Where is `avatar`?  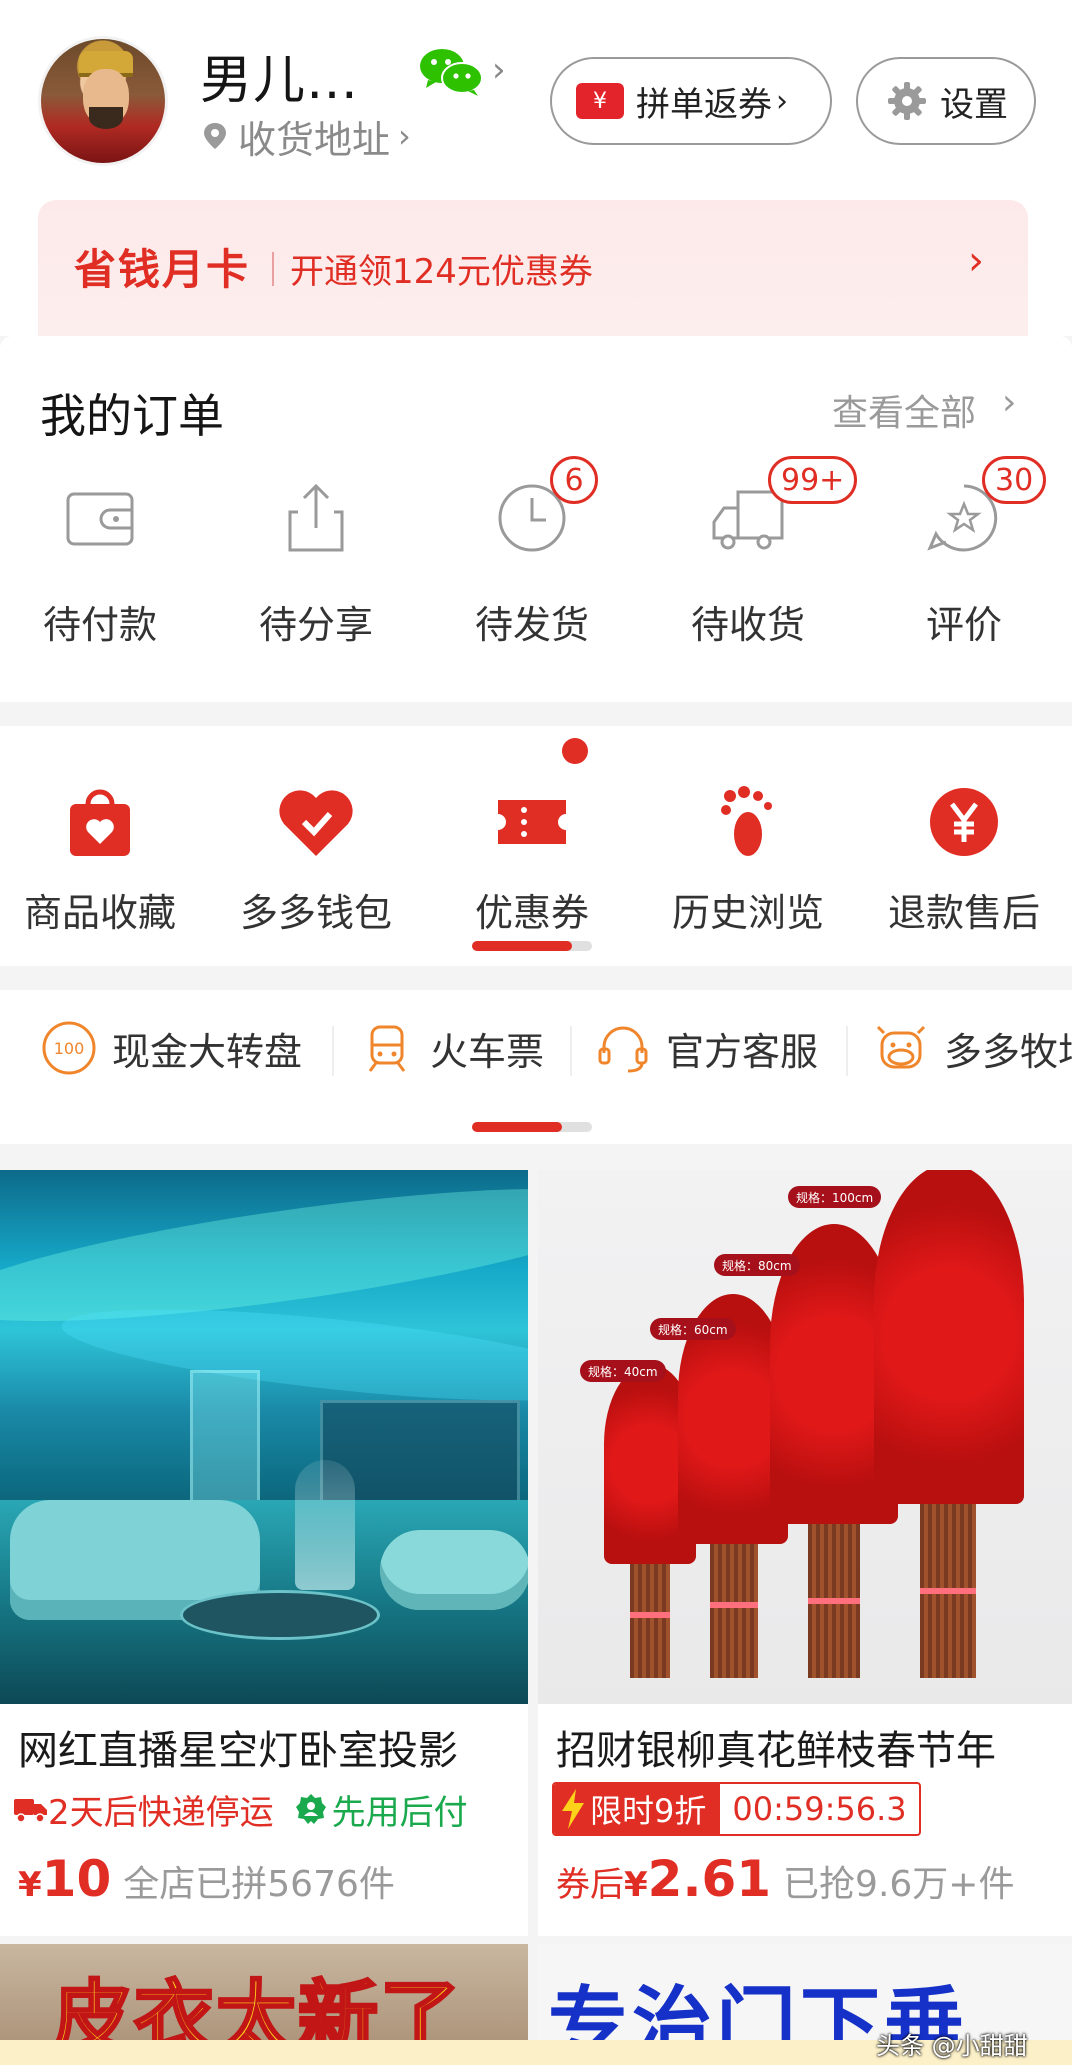 avatar is located at coordinates (103, 101).